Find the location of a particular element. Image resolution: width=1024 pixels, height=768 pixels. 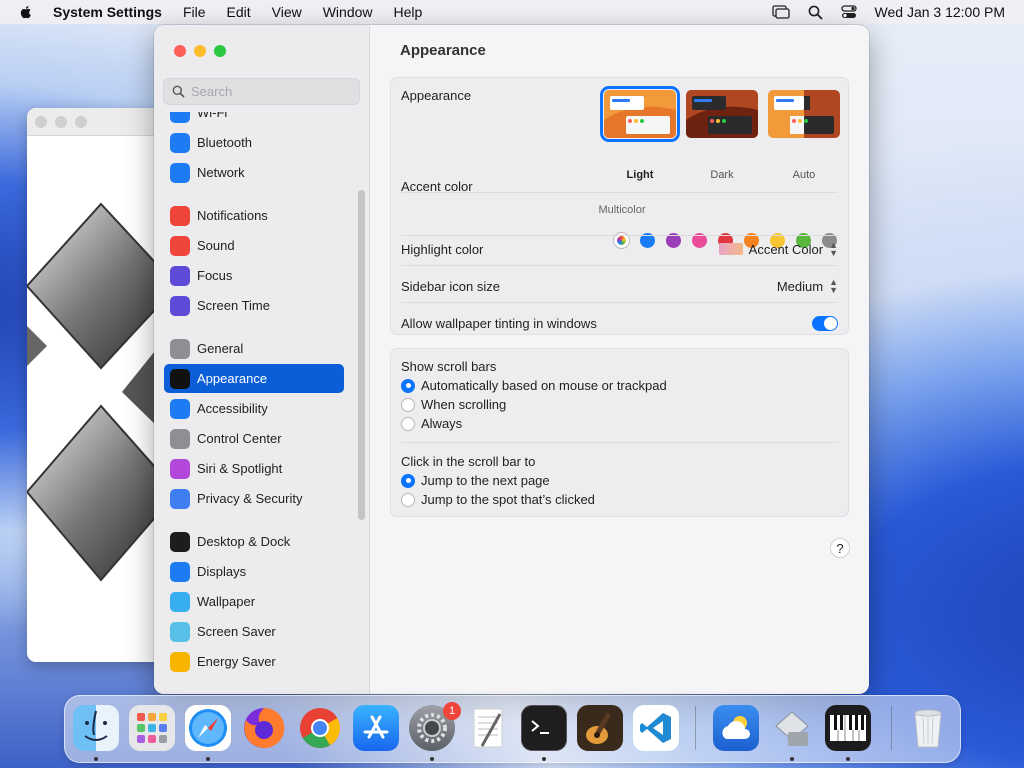

spotlight-search-icon is located at coordinates (815, 12).